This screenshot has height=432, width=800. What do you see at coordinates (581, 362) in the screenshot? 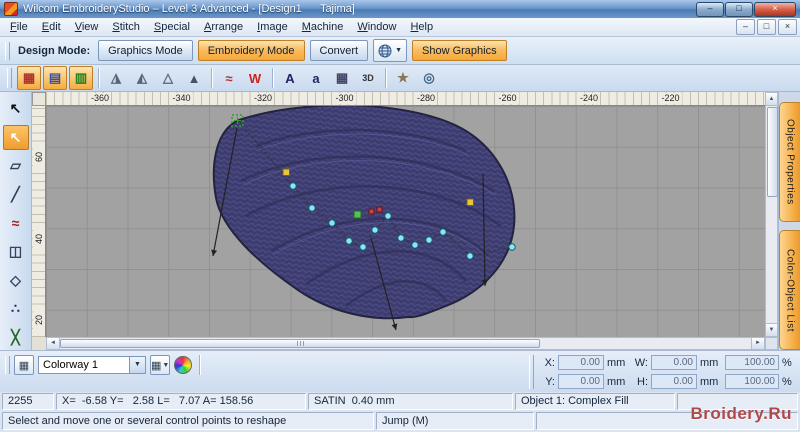
I see `x-input` at bounding box center [581, 362].